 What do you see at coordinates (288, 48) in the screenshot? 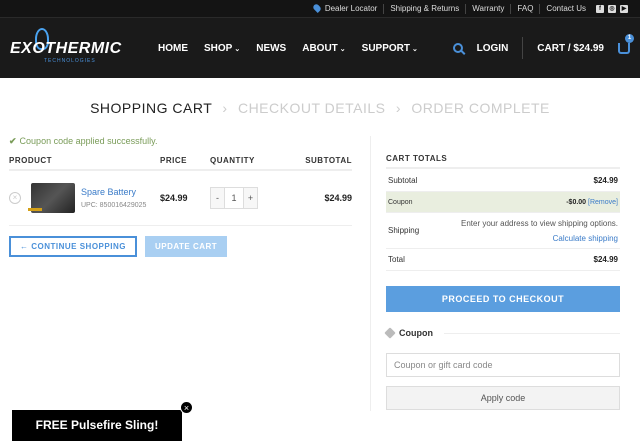
I see `main-nav: HOME SHOP ⌄ NEWS ABOUT ⌄ SUPPORT ⌄` at bounding box center [288, 48].